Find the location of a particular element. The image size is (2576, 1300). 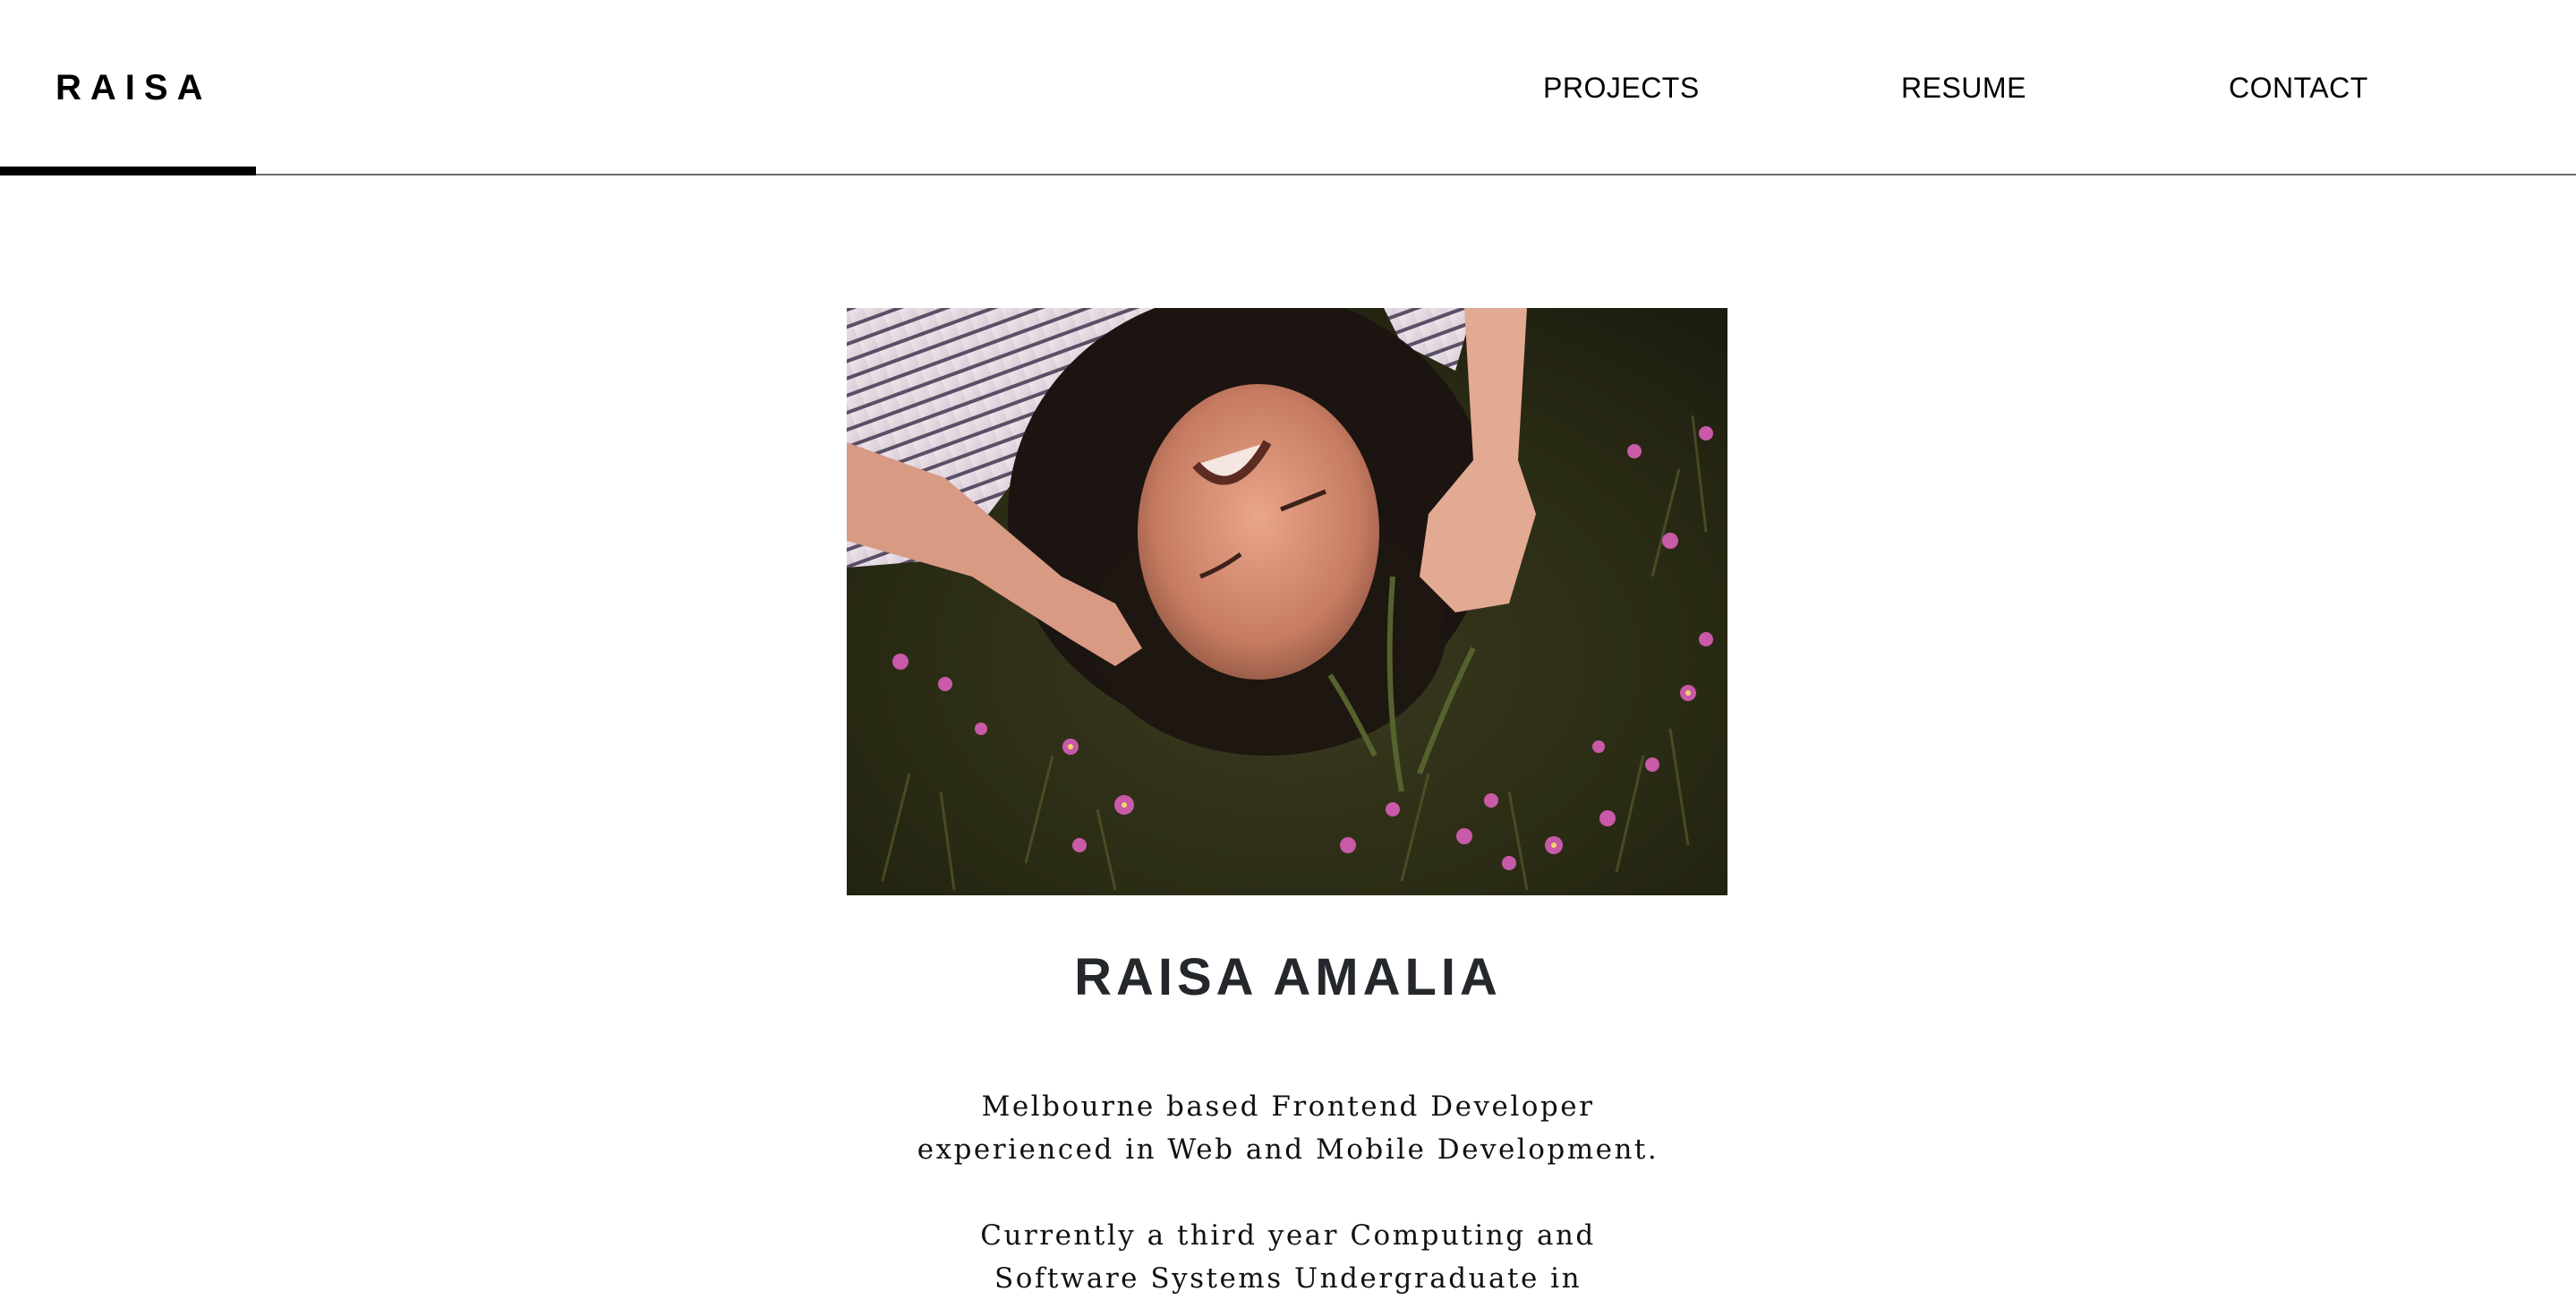

bio-intro-line-1: Melbourne based Frontend Developer is located at coordinates (1288, 1106).